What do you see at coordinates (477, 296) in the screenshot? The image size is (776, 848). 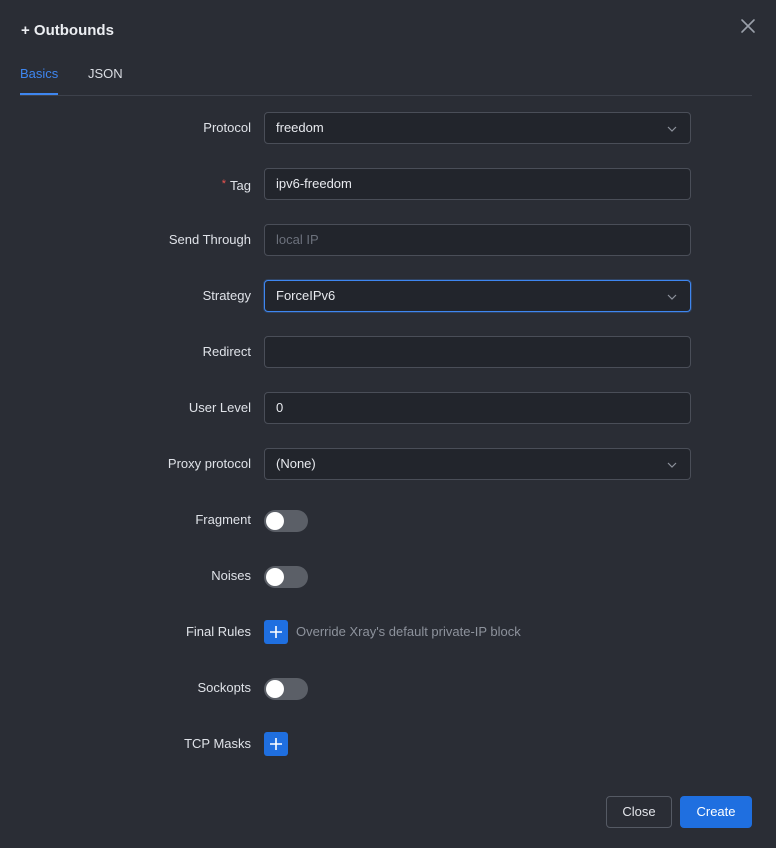 I see `strategy-select: ForceIPv6` at bounding box center [477, 296].